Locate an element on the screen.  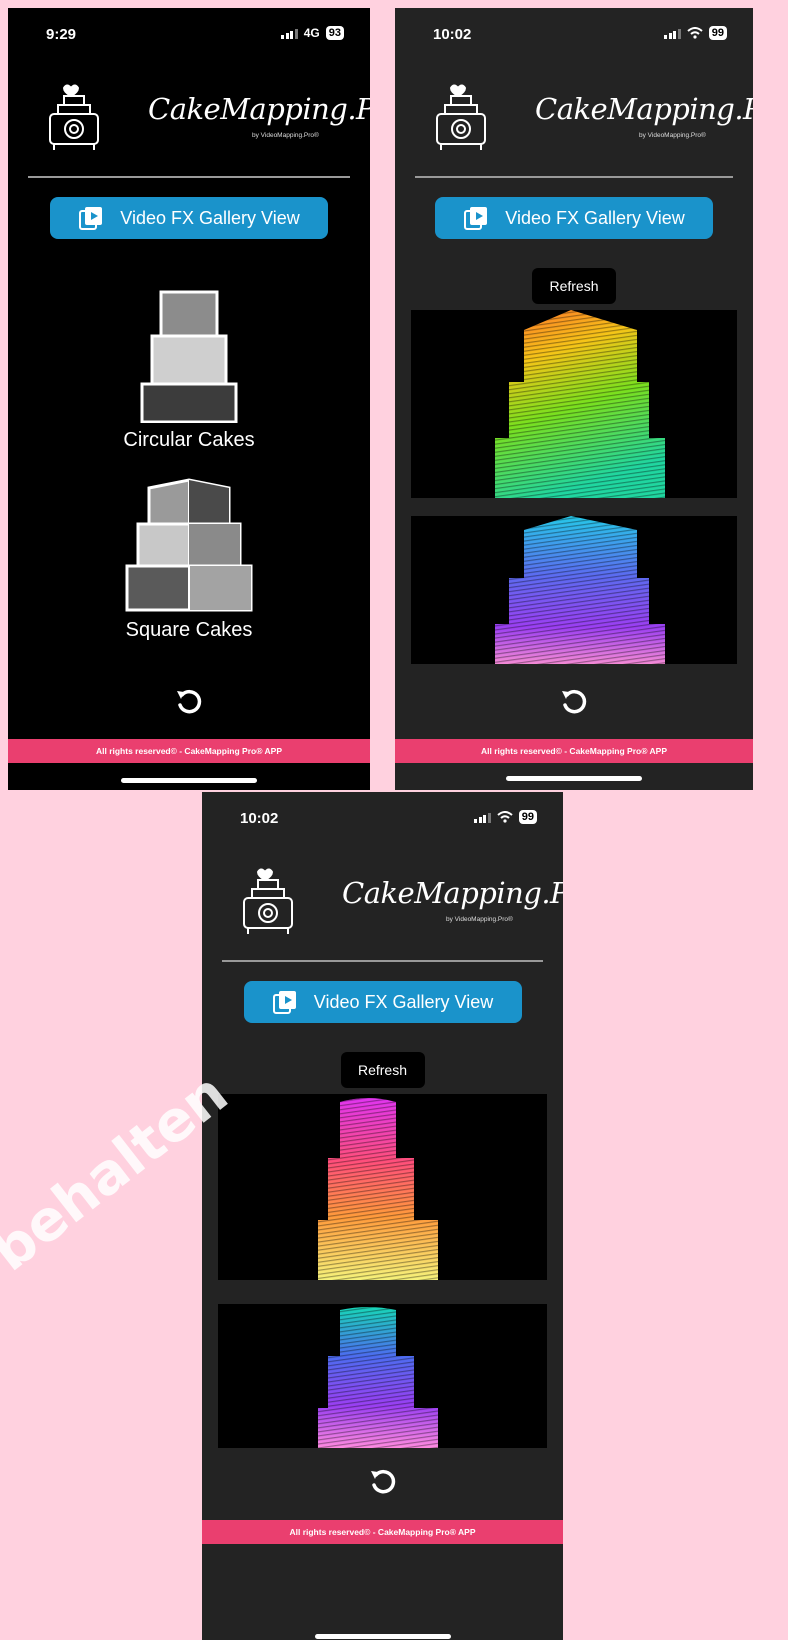
square-cake-icon is located at coordinates (189, 545).